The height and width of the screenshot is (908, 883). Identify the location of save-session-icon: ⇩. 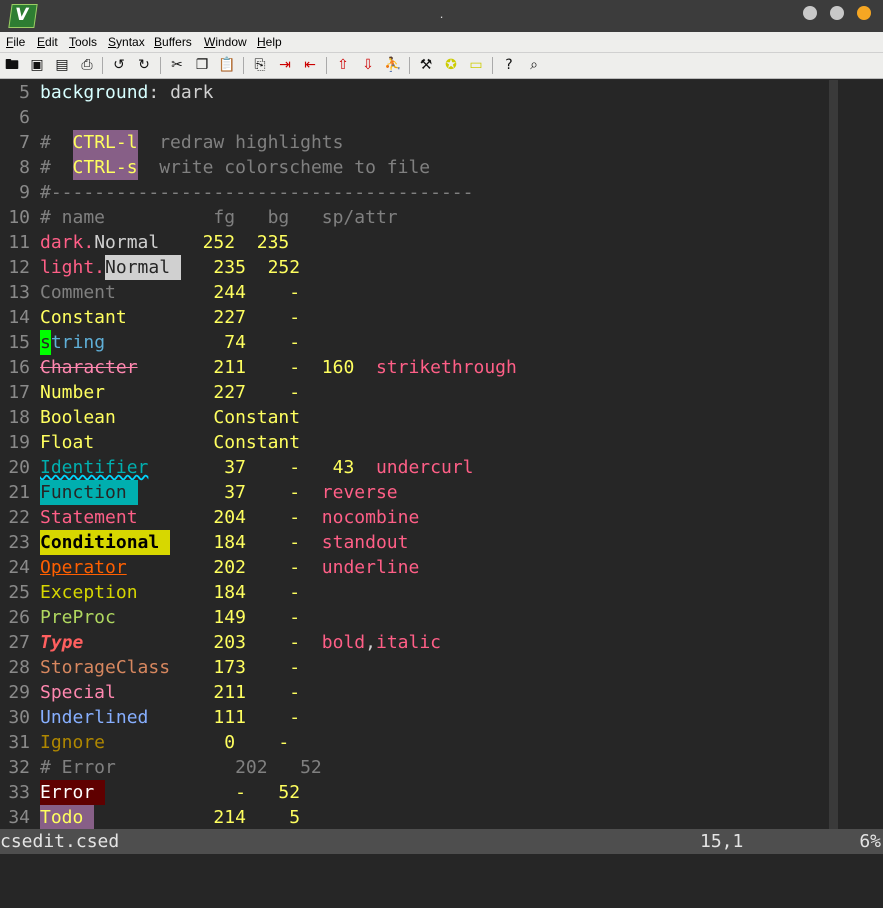
(368, 65).